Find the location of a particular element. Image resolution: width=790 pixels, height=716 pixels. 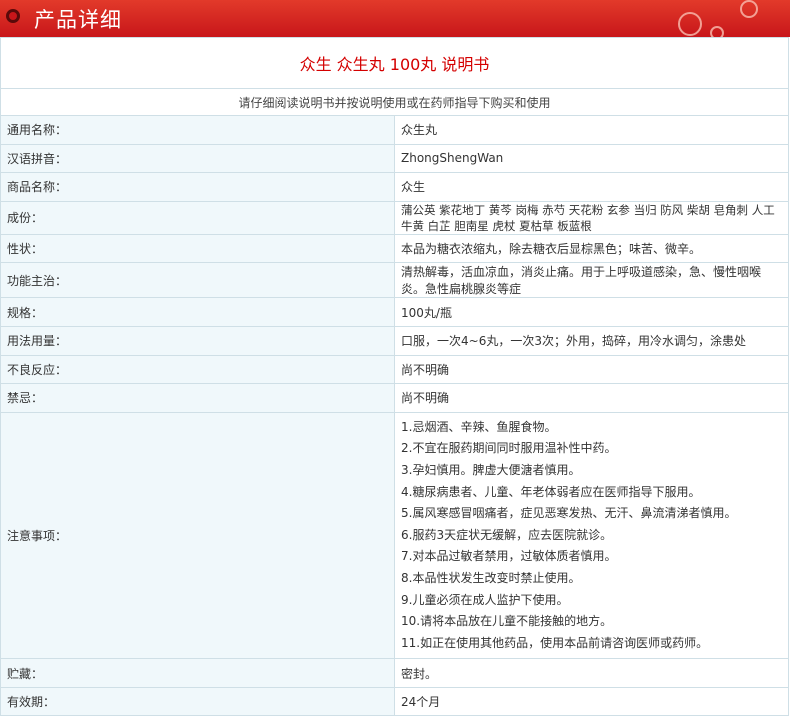

table-row: 通用名称： 众生丸 is located at coordinates (394, 130).